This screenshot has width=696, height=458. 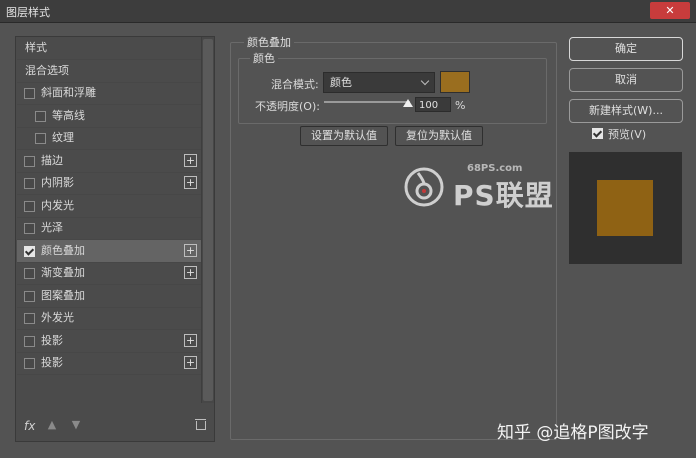 What do you see at coordinates (626, 80) in the screenshot?
I see `cancel-button: 取消` at bounding box center [626, 80].